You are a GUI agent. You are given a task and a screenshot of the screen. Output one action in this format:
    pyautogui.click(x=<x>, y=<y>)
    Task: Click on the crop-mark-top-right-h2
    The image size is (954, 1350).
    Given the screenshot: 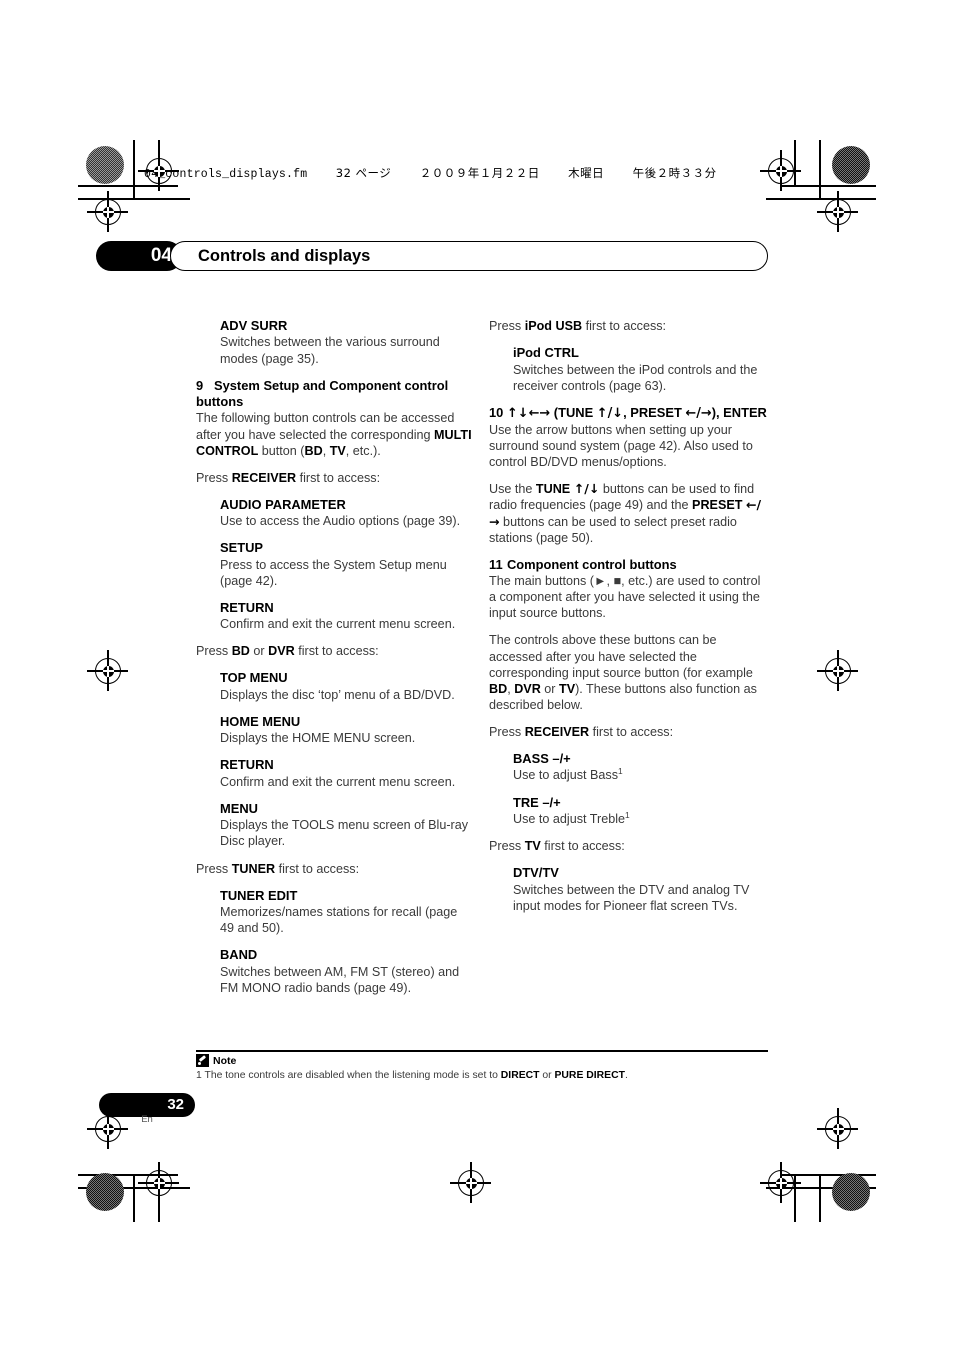 What is the action you would take?
    pyautogui.click(x=821, y=199)
    